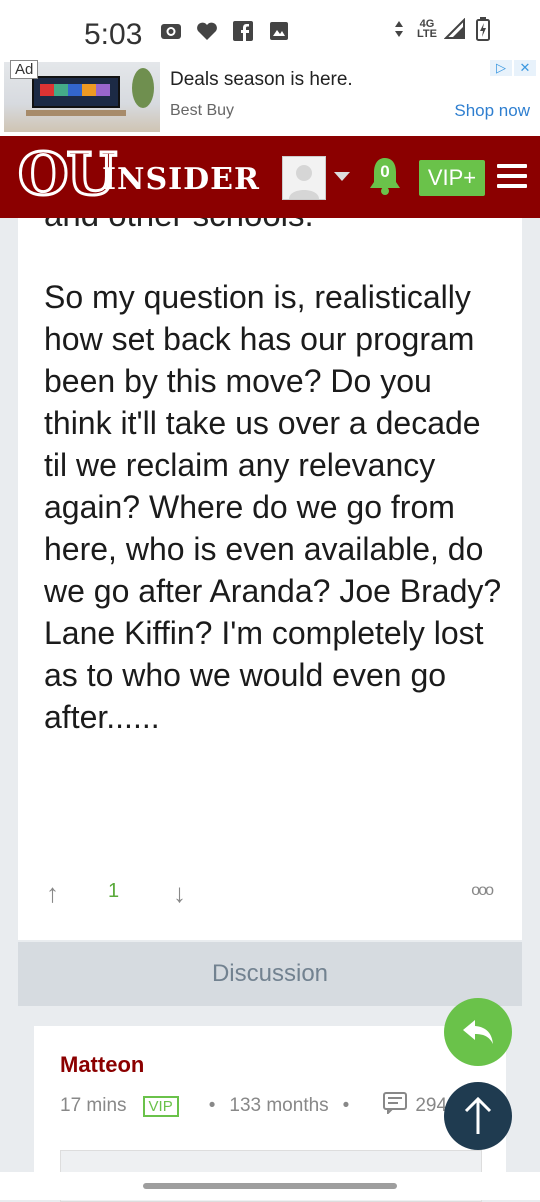  What do you see at coordinates (399, 29) in the screenshot?
I see `data-arrows-icon` at bounding box center [399, 29].